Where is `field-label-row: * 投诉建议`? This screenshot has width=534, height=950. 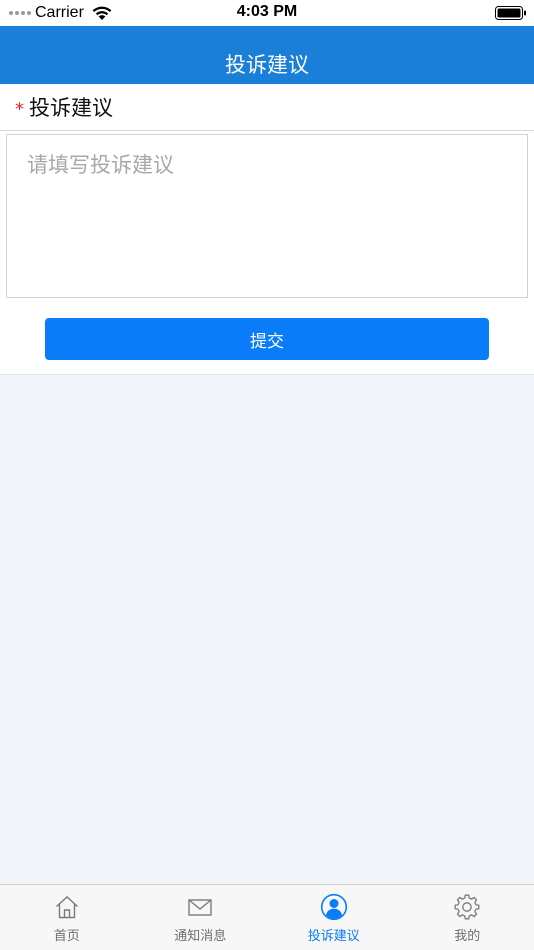 field-label-row: * 投诉建议 is located at coordinates (267, 107).